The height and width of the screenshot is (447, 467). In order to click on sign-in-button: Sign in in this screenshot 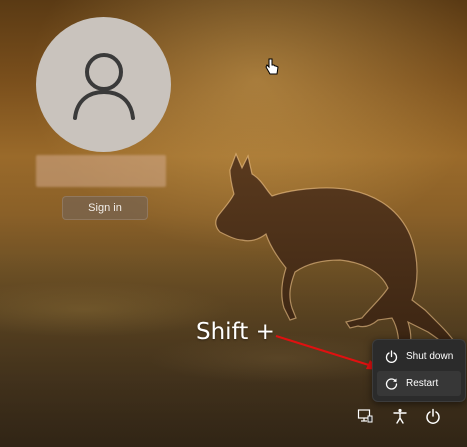, I will do `click(105, 208)`.